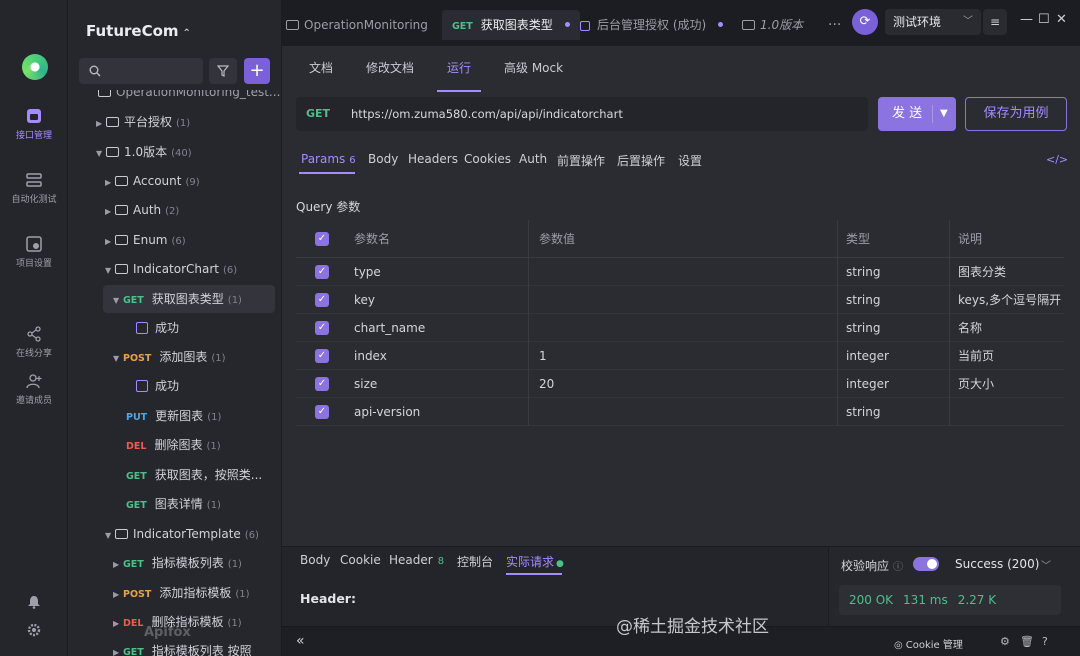 The image size is (1080, 656). Describe the element at coordinates (34, 602) in the screenshot. I see `notification-bell-icon` at that location.